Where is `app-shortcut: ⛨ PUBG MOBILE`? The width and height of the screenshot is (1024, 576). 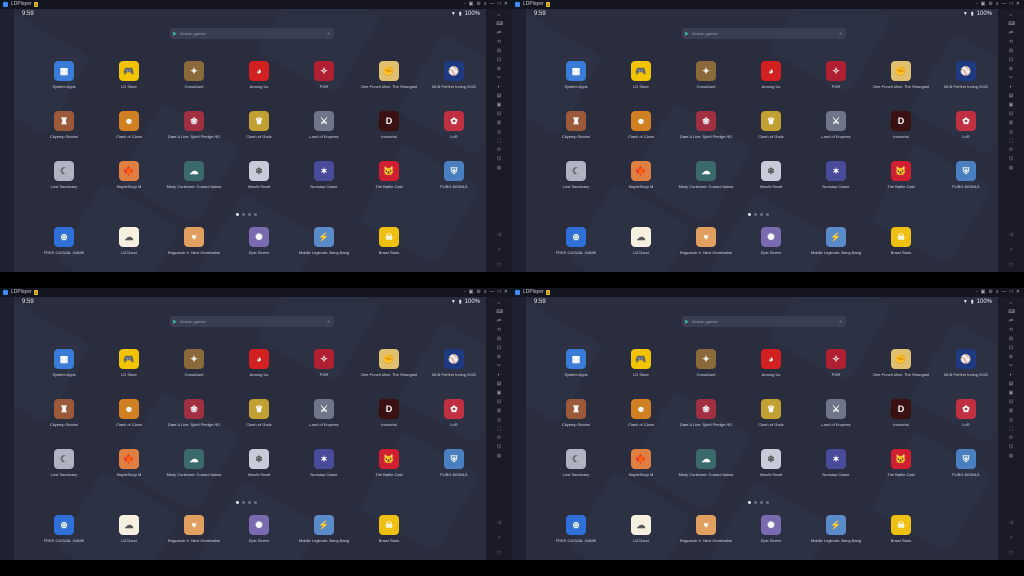
app-shortcut: ⛨ PUBG MOBILE is located at coordinates (966, 469).